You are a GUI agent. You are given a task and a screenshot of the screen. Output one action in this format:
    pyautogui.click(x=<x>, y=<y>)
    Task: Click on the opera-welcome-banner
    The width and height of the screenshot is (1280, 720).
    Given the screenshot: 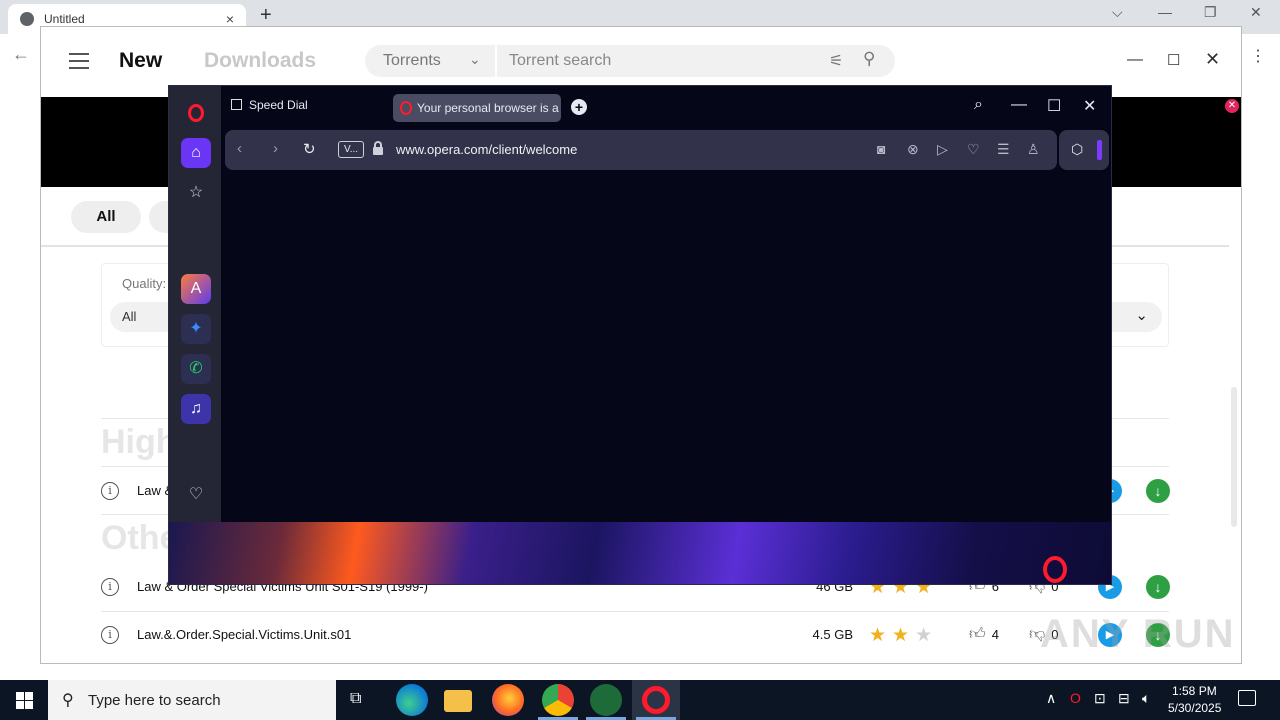 What is the action you would take?
    pyautogui.click(x=640, y=553)
    